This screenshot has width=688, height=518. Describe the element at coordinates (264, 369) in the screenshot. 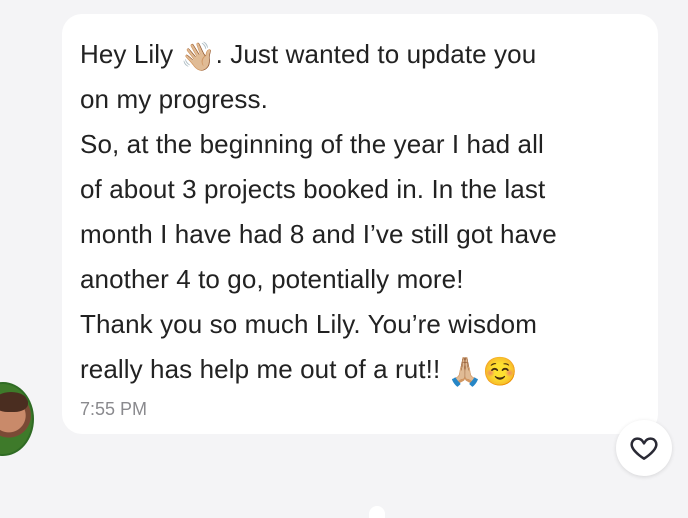

I see `message-segment: really has help me out of a rut!!` at that location.